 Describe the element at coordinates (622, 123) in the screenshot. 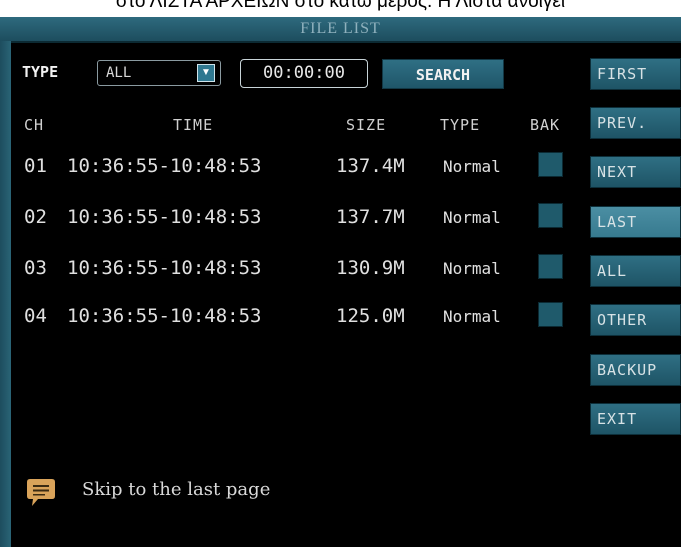

I see `prev-button-label: PREV.` at that location.